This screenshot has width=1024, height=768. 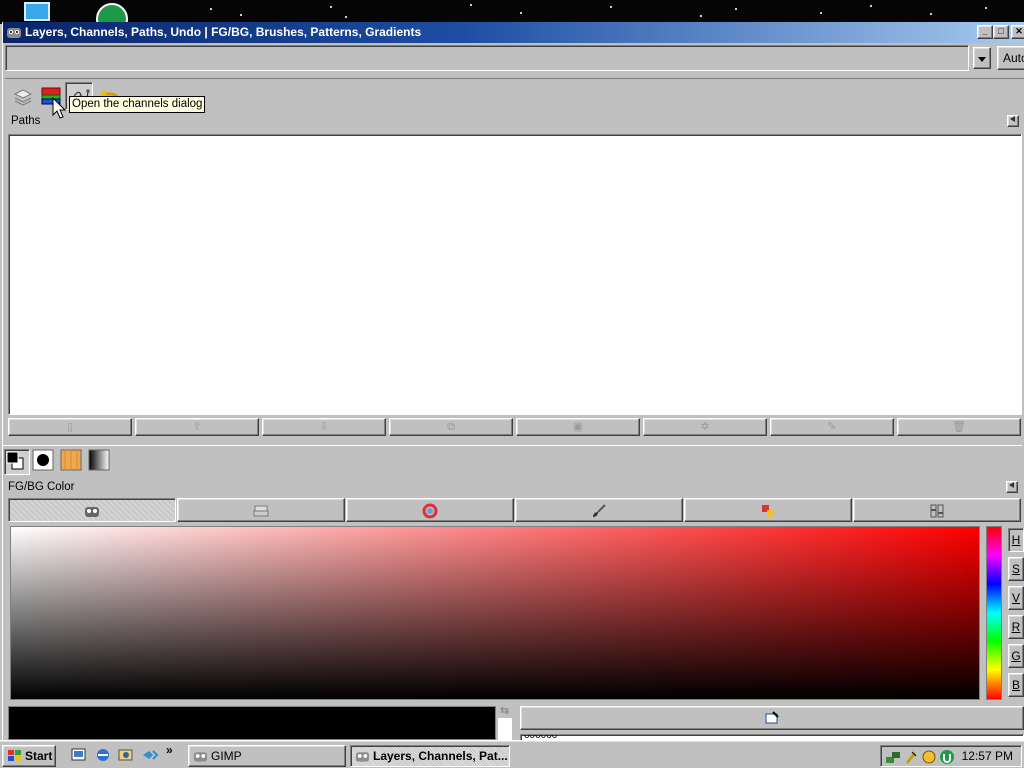 I want to click on delete-path-icon: 🗑, so click(x=959, y=427).